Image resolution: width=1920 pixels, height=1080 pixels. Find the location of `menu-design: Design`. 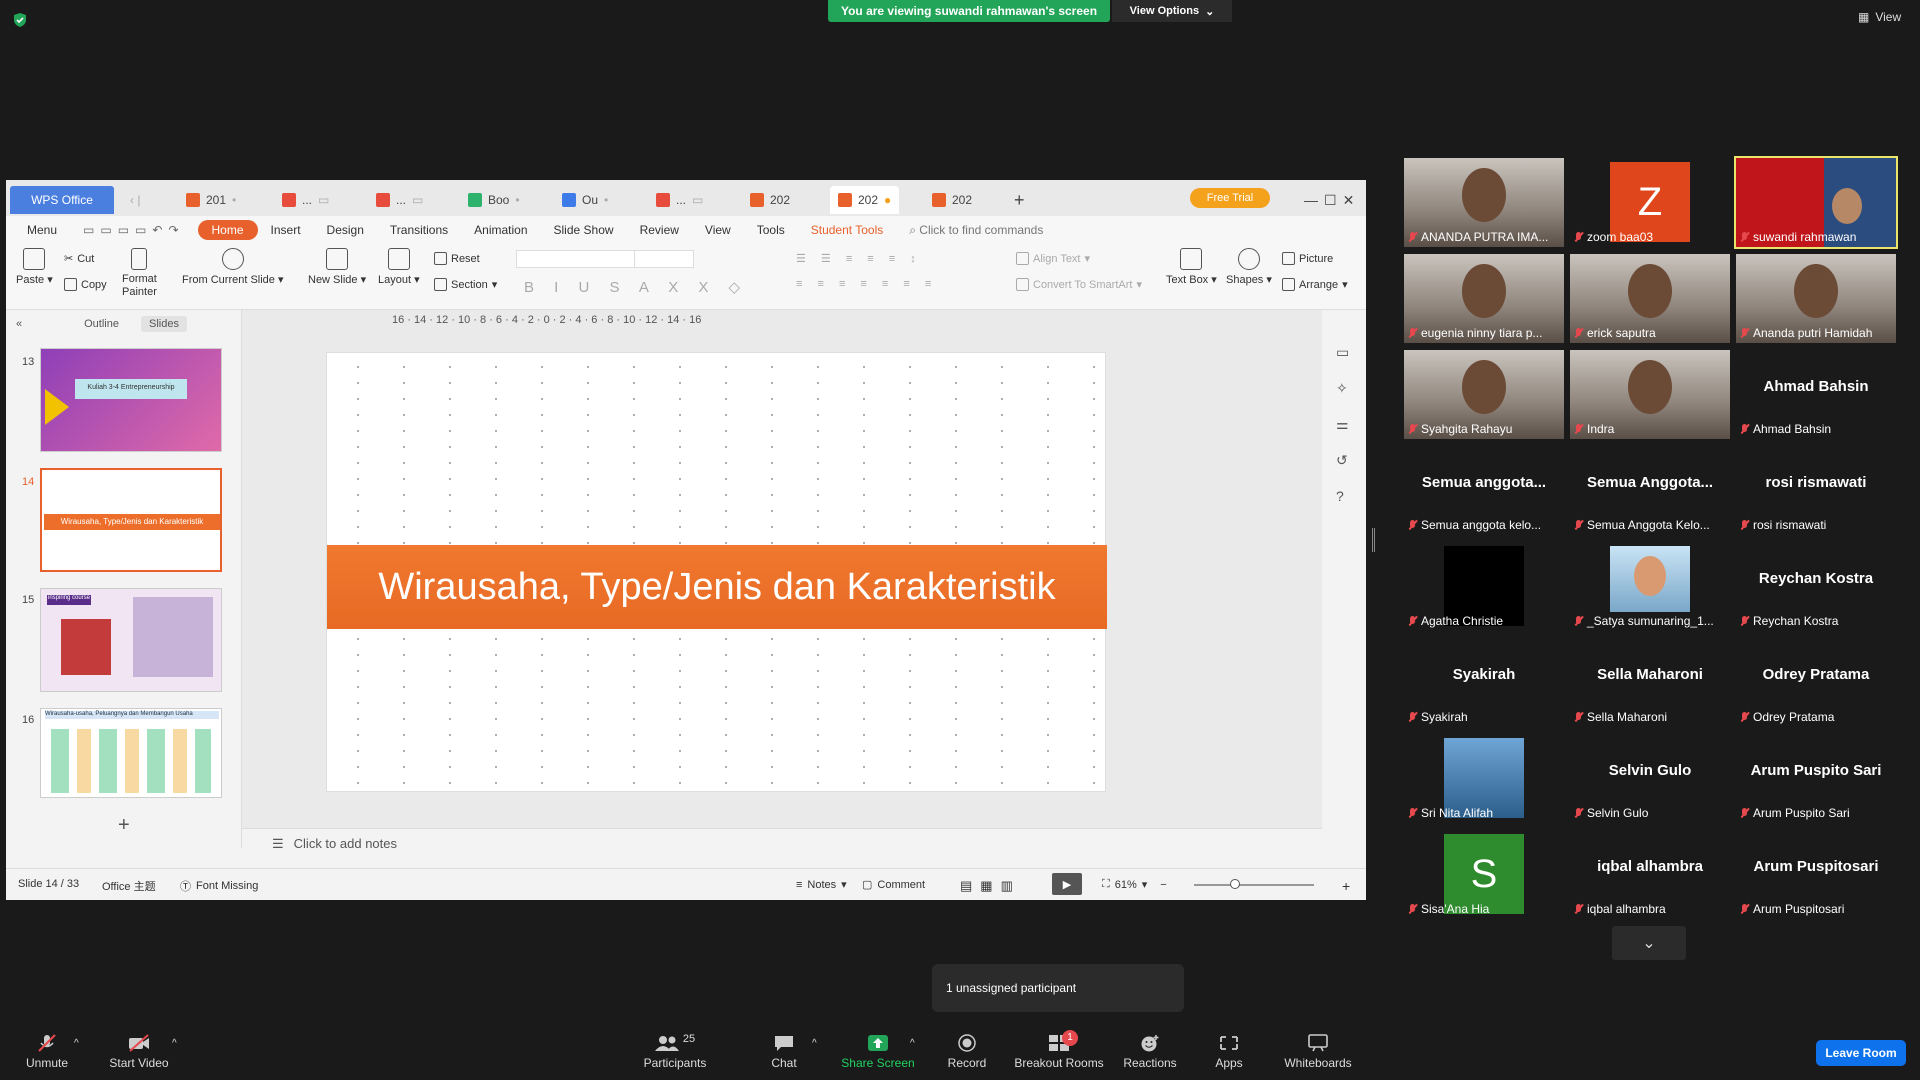

menu-design: Design is located at coordinates (345, 230).